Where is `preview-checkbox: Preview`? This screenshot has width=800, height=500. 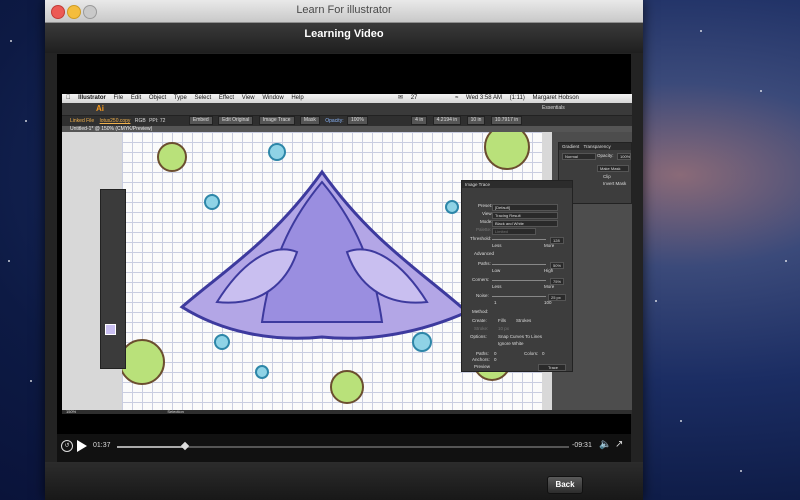
preview-checkbox: Preview is located at coordinates (482, 366).